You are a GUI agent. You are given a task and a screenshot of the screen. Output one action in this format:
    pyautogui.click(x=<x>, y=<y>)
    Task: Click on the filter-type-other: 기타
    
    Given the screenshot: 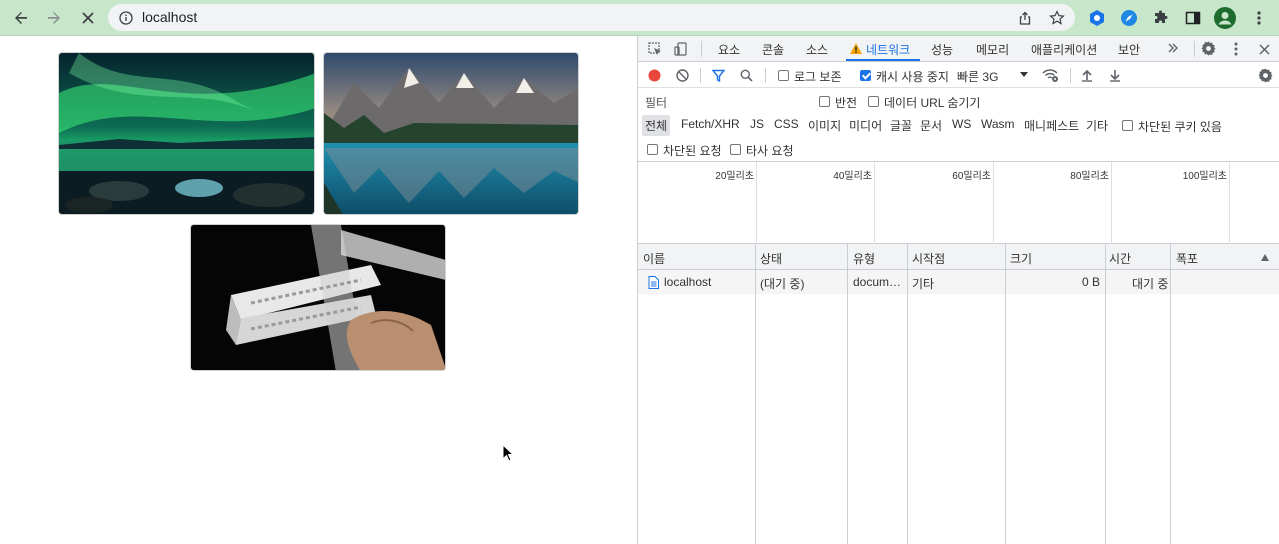 What is the action you would take?
    pyautogui.click(x=1097, y=125)
    